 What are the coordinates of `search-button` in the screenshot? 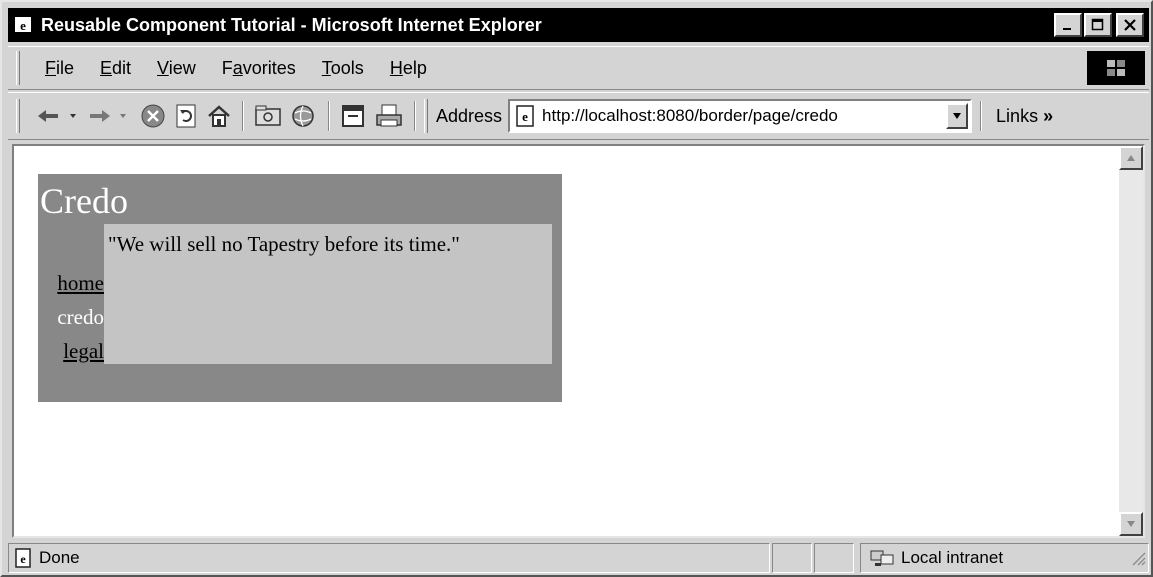 It's located at (268, 116).